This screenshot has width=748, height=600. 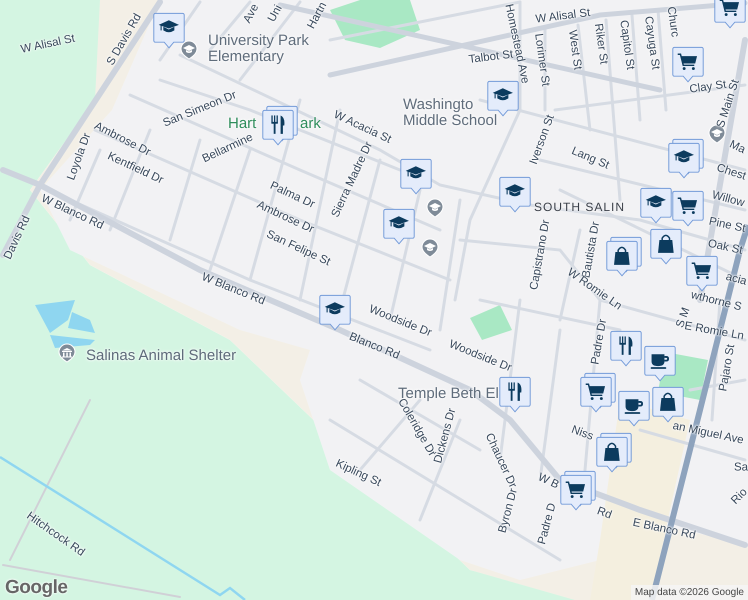 What do you see at coordinates (582, 434) in the screenshot?
I see `street-label: Niss` at bounding box center [582, 434].